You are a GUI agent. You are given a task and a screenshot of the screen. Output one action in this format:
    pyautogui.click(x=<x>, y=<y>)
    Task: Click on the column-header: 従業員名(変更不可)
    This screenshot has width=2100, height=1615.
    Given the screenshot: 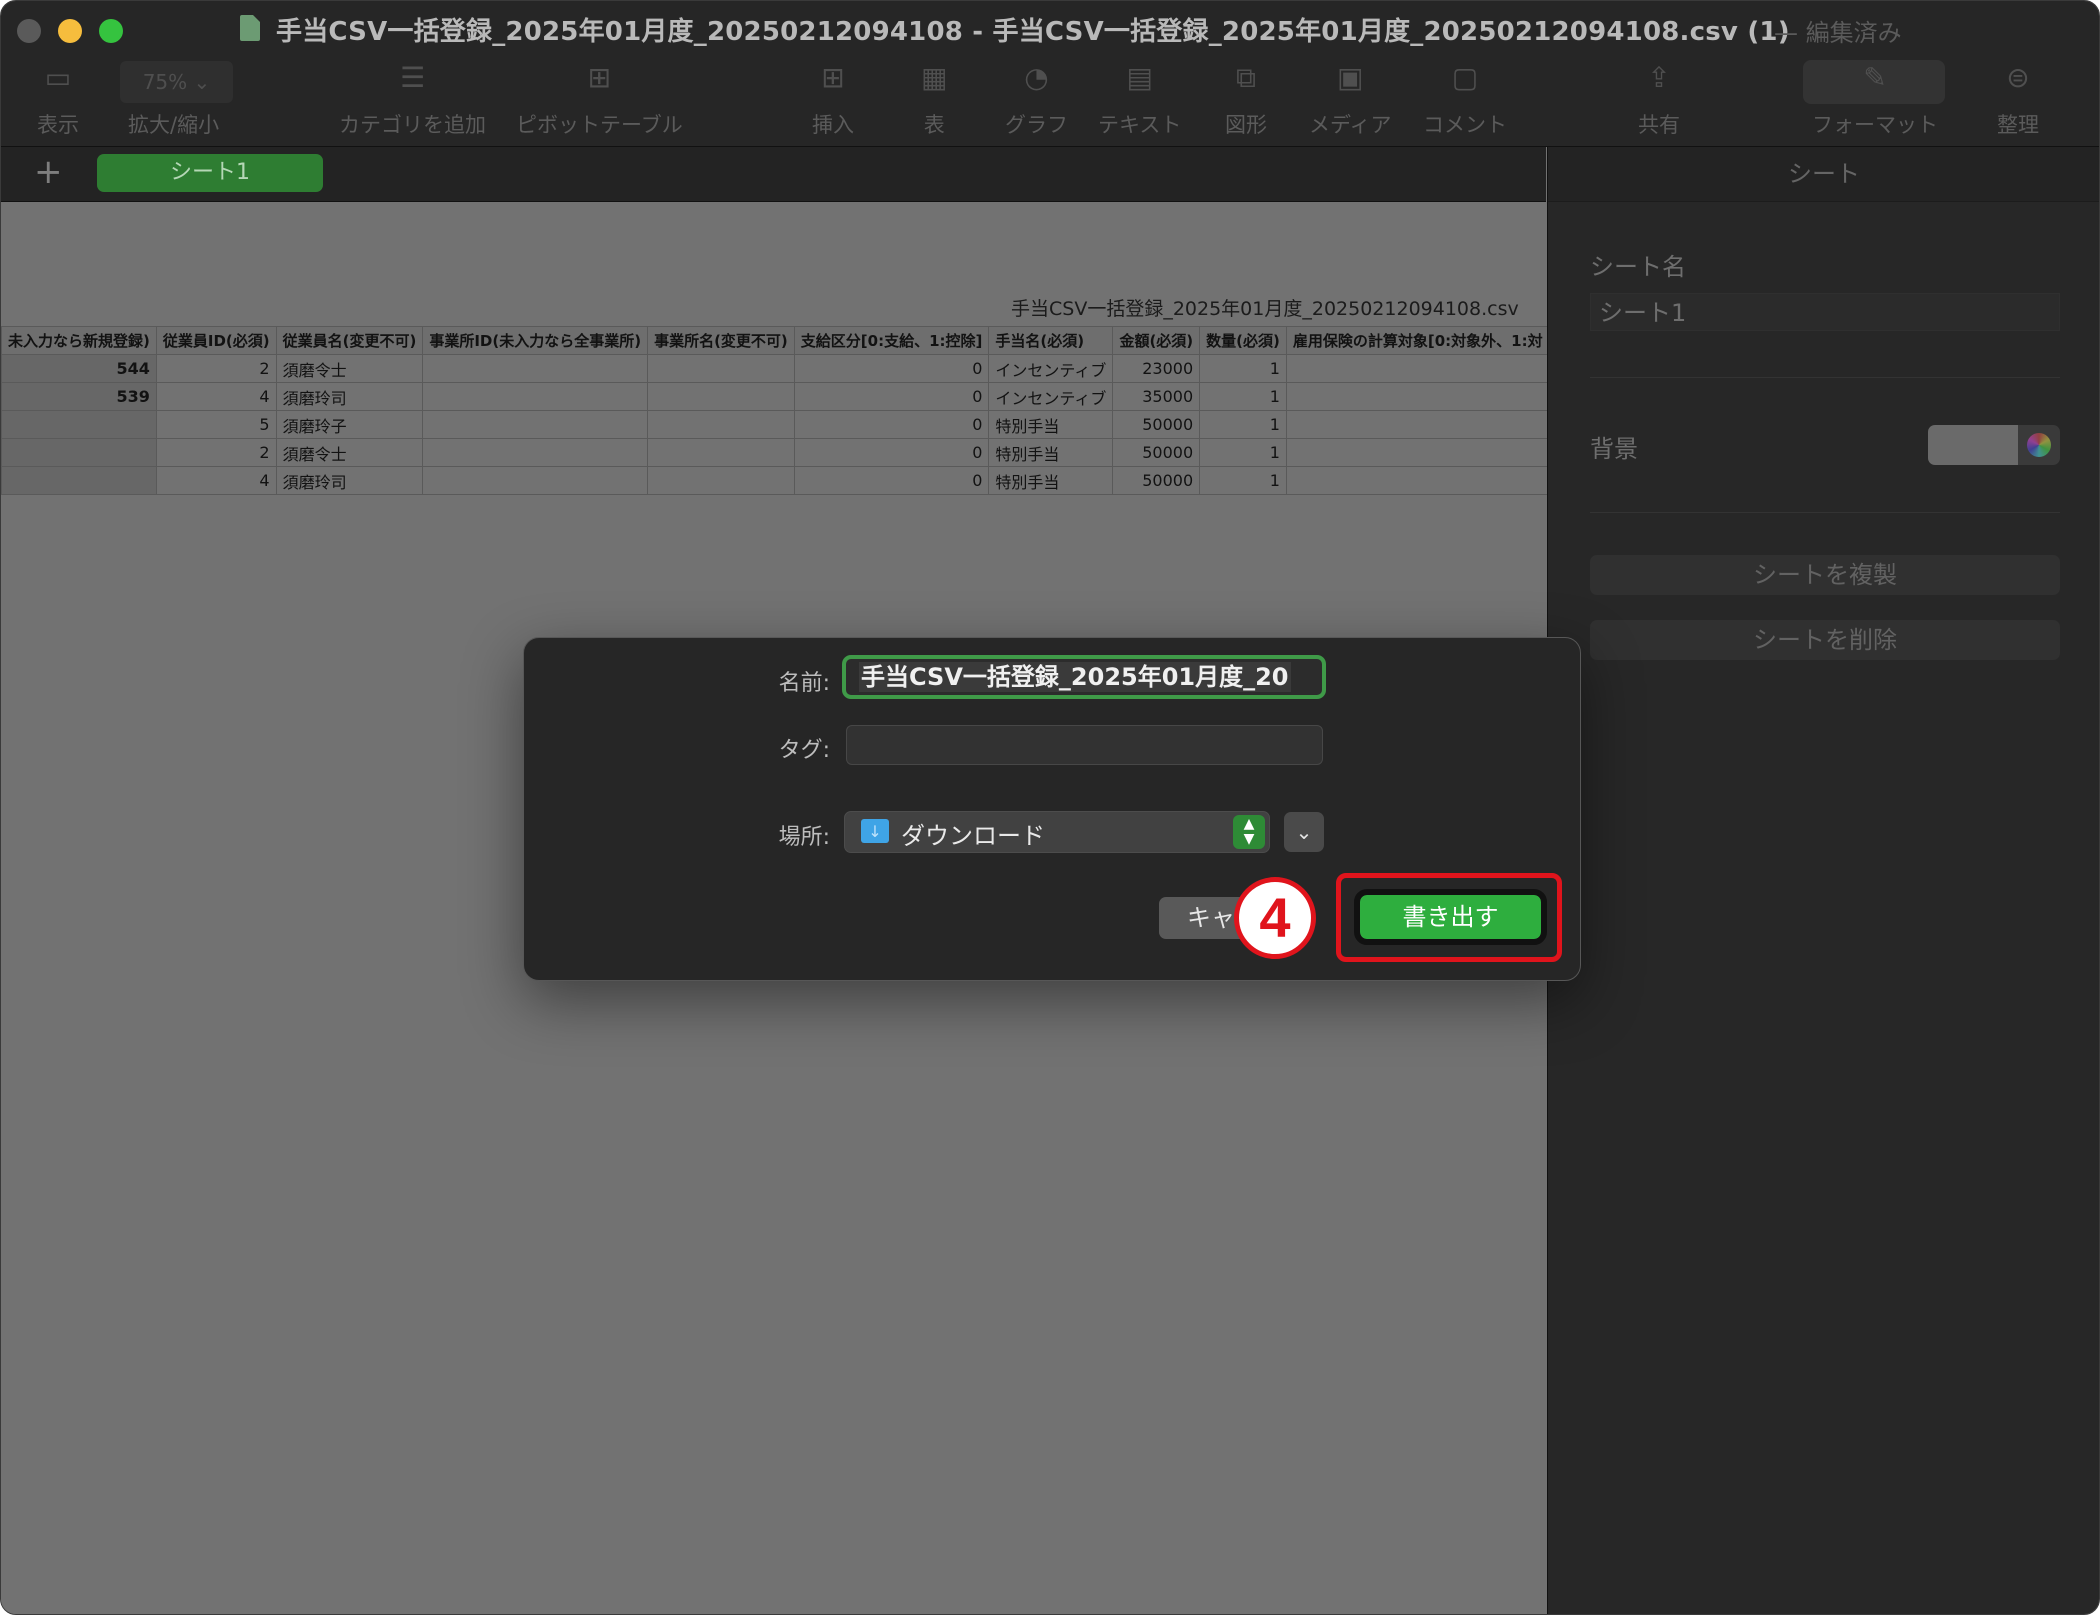 What is the action you would take?
    pyautogui.click(x=349, y=340)
    